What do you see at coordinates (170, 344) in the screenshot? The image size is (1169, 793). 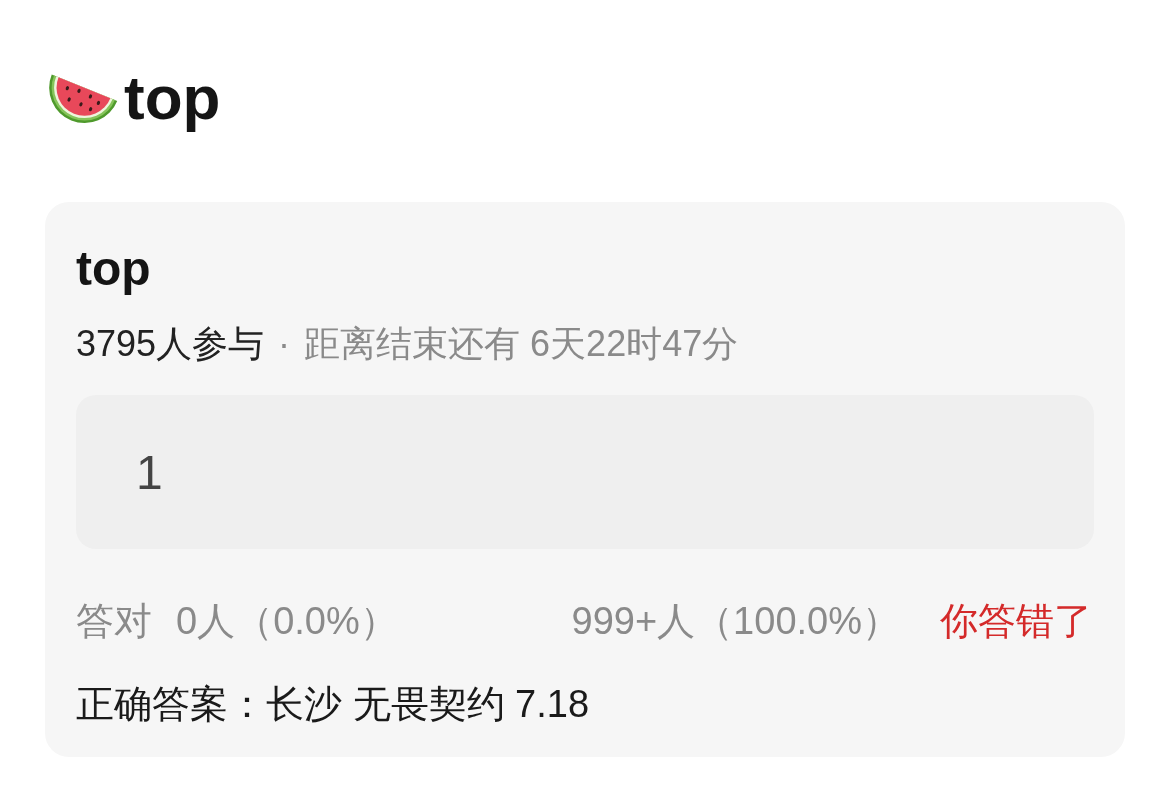 I see `participant-count: 3795人参与` at bounding box center [170, 344].